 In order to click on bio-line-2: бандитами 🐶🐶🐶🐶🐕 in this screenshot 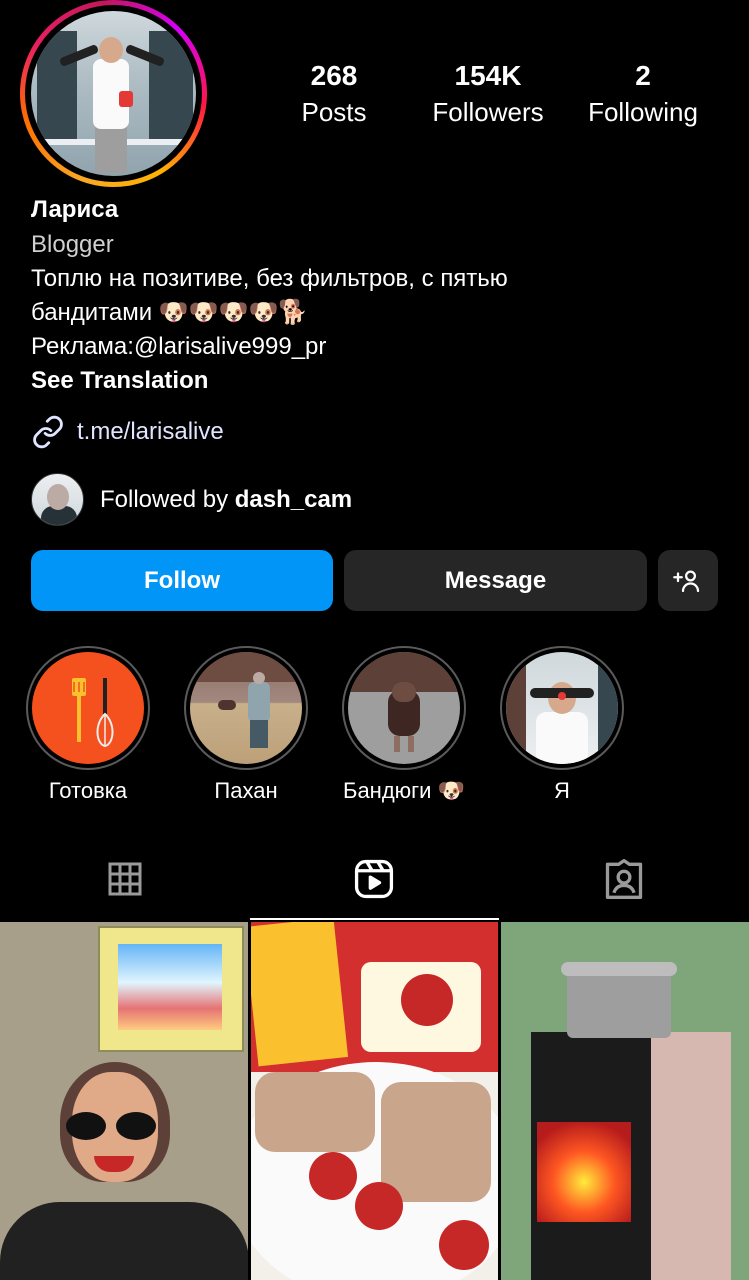, I will do `click(170, 312)`.